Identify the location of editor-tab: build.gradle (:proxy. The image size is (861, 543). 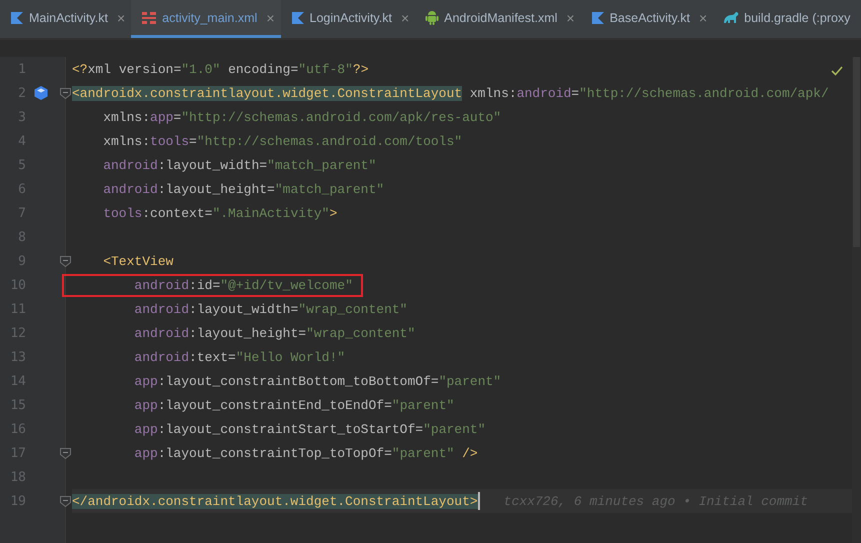
(784, 19).